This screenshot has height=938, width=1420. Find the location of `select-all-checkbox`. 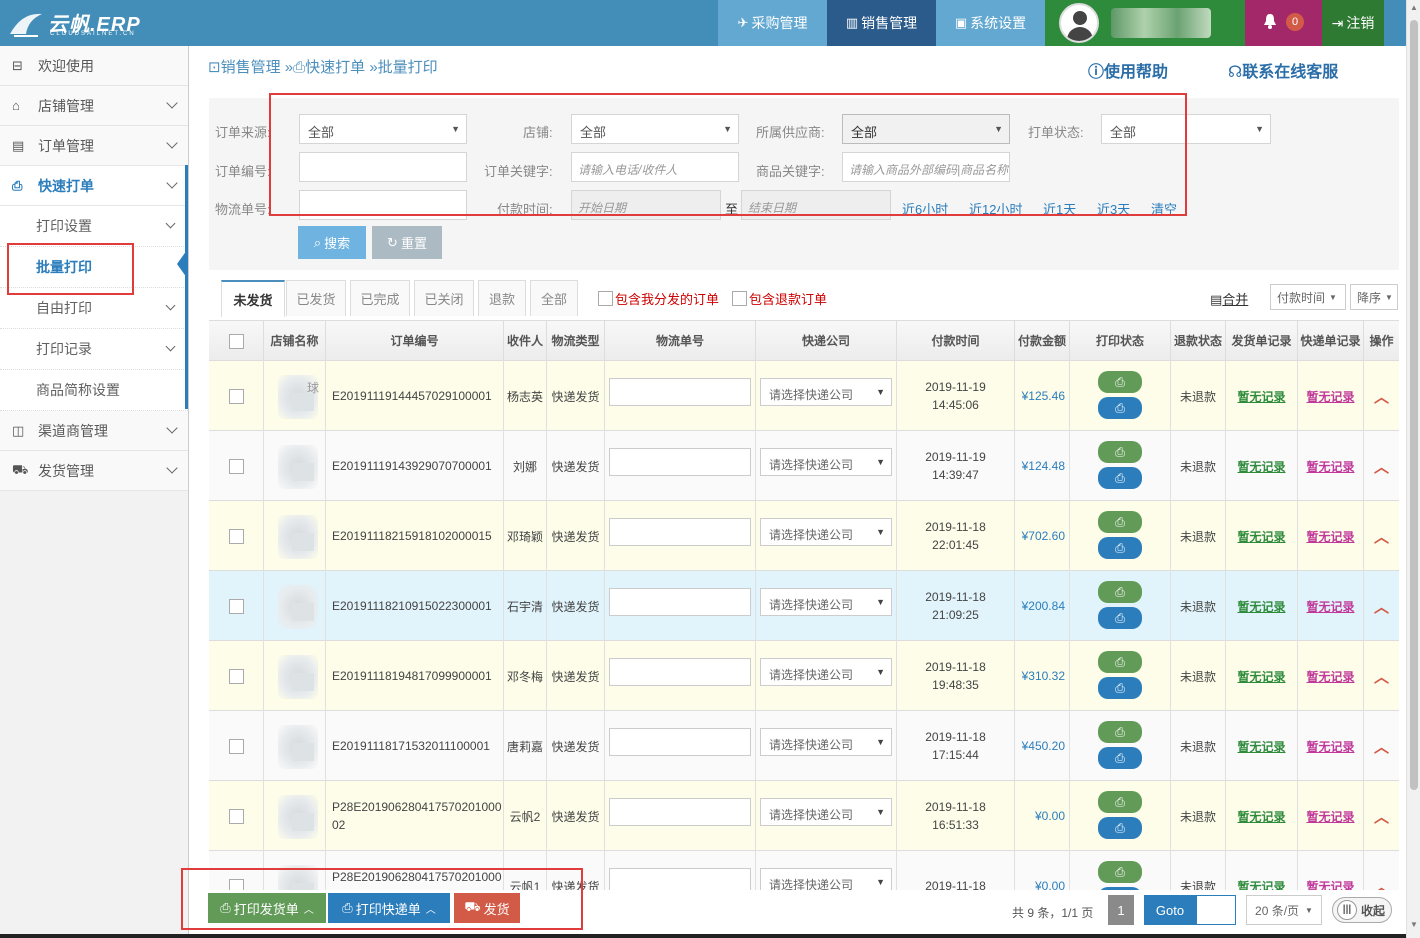

select-all-checkbox is located at coordinates (236, 342).